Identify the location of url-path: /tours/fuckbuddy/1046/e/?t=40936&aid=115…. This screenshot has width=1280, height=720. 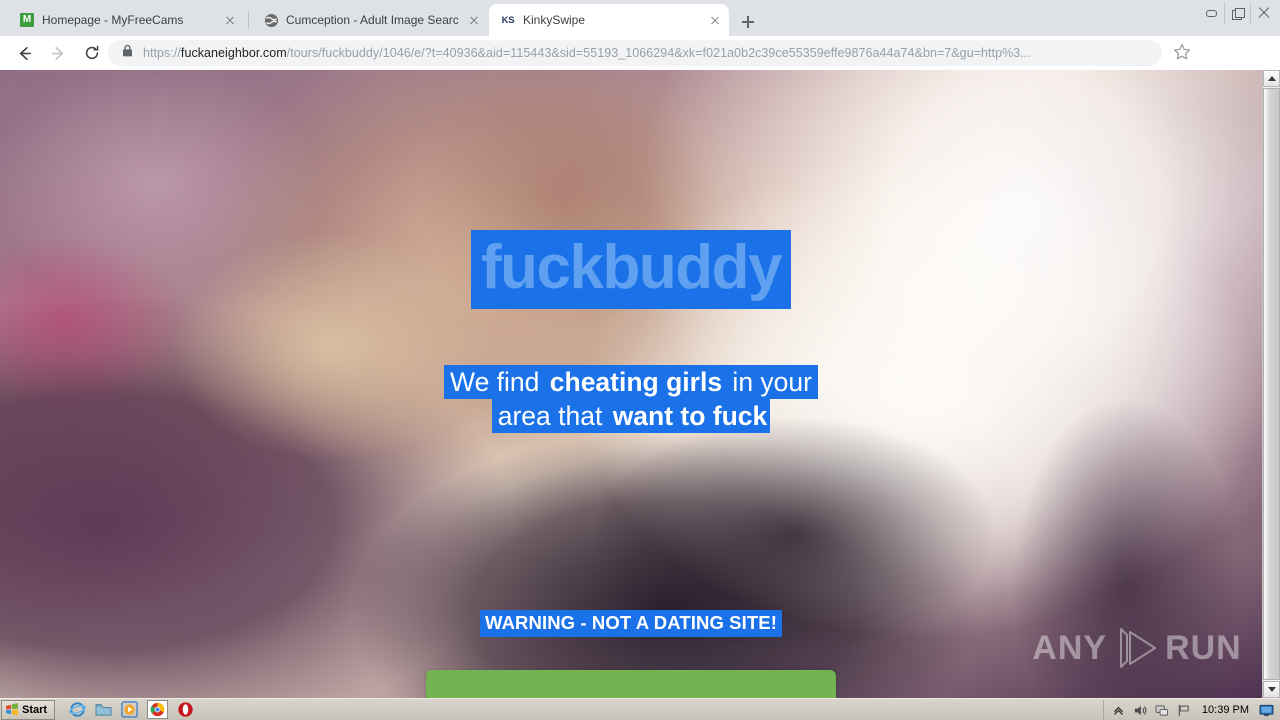
(658, 53).